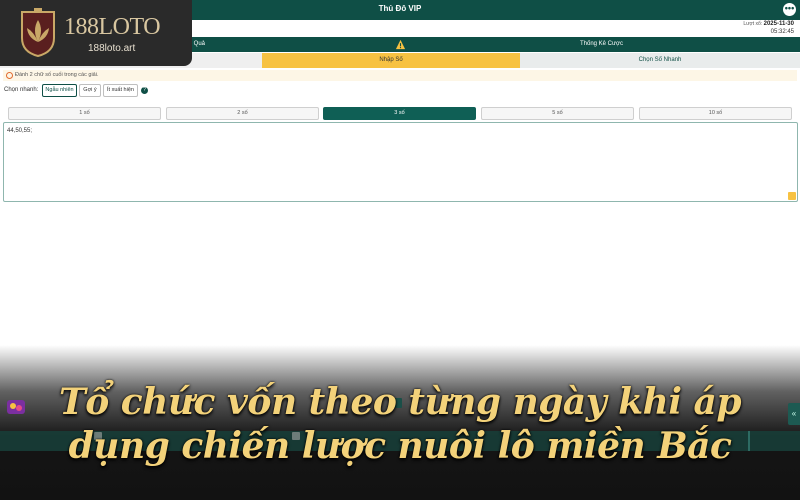 The height and width of the screenshot is (500, 800). I want to click on tab-enter-number: Nhập Số, so click(391, 60).